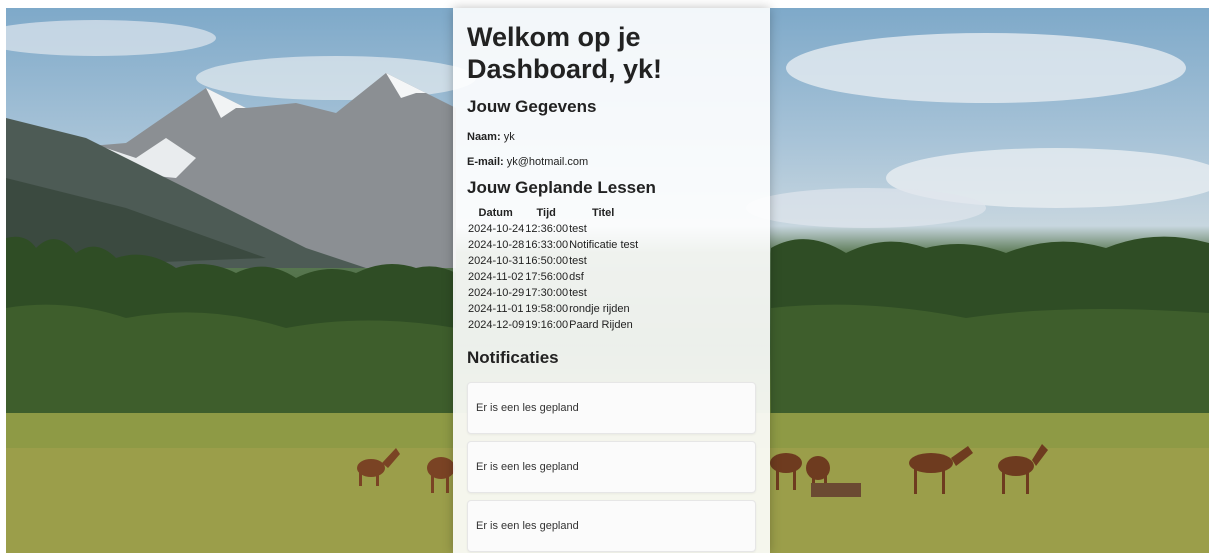  I want to click on table-row: 2024-10-31 16:50:00 test, so click(552, 261).